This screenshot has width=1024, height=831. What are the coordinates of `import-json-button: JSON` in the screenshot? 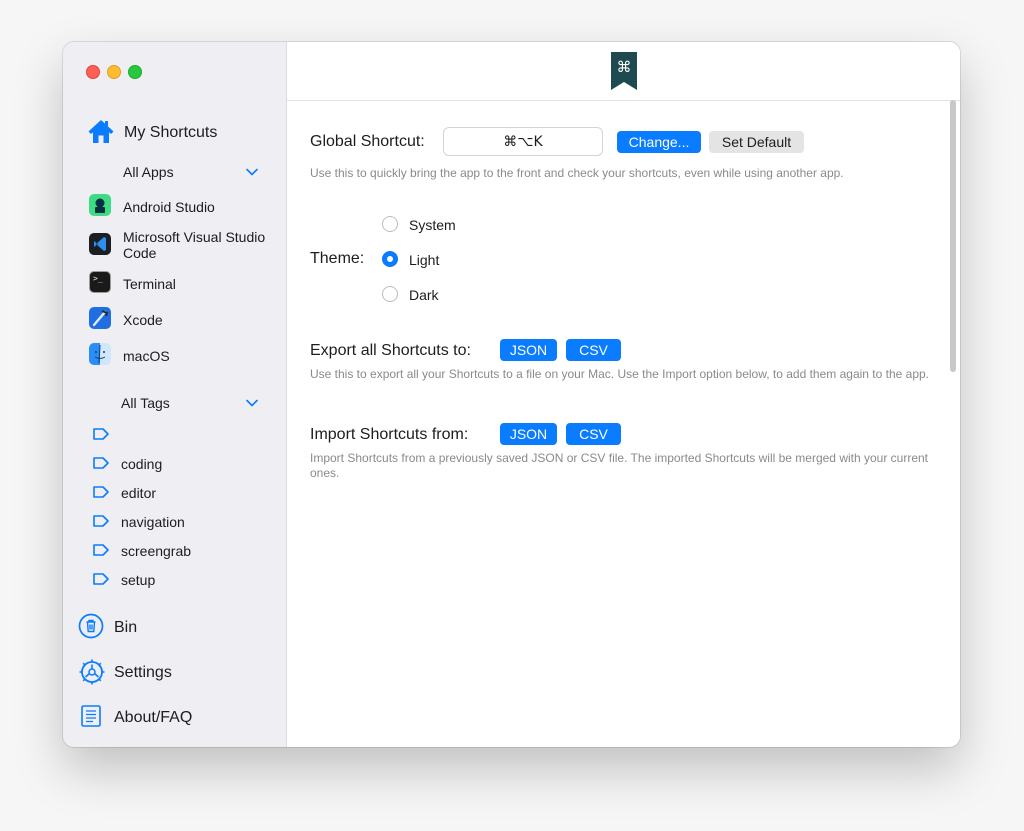 It's located at (528, 434).